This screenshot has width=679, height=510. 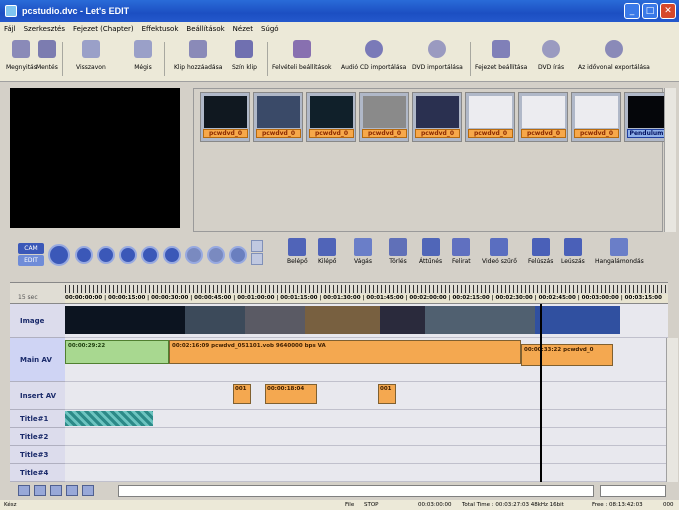 I want to click on timeline-scrollbar, so click(x=672, y=410).